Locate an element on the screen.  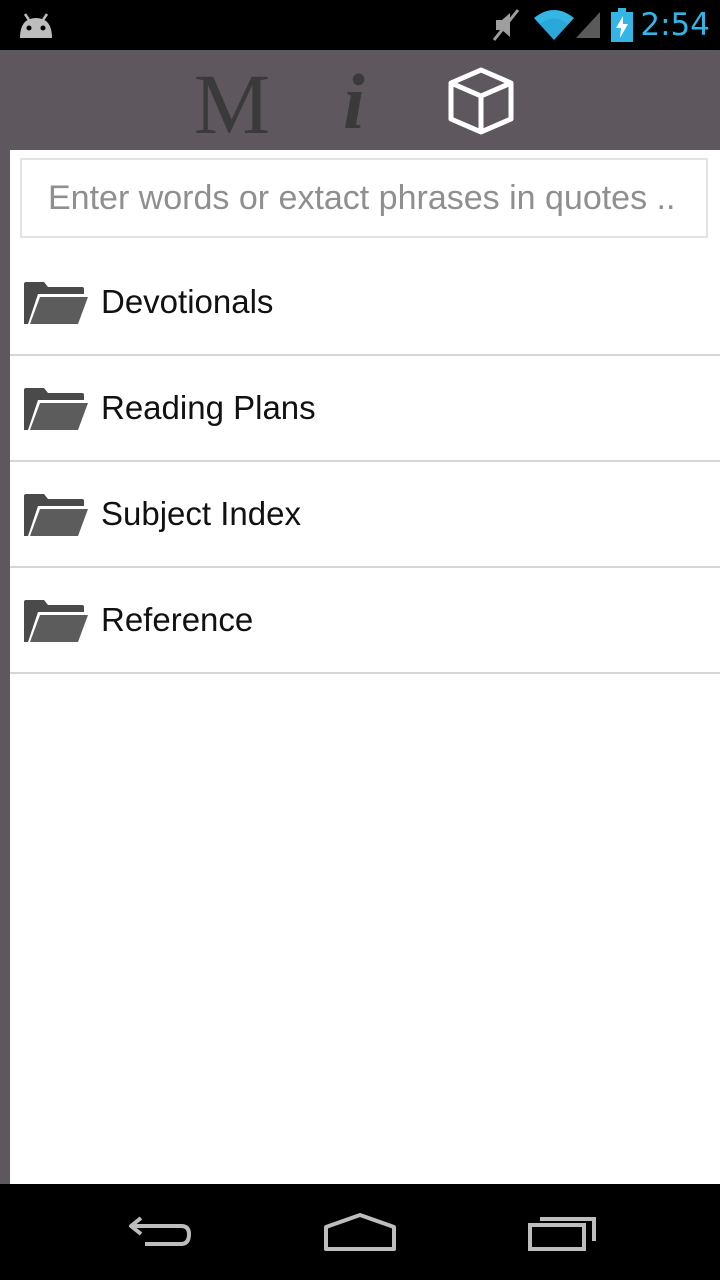
toolbar: M i is located at coordinates (360, 101).